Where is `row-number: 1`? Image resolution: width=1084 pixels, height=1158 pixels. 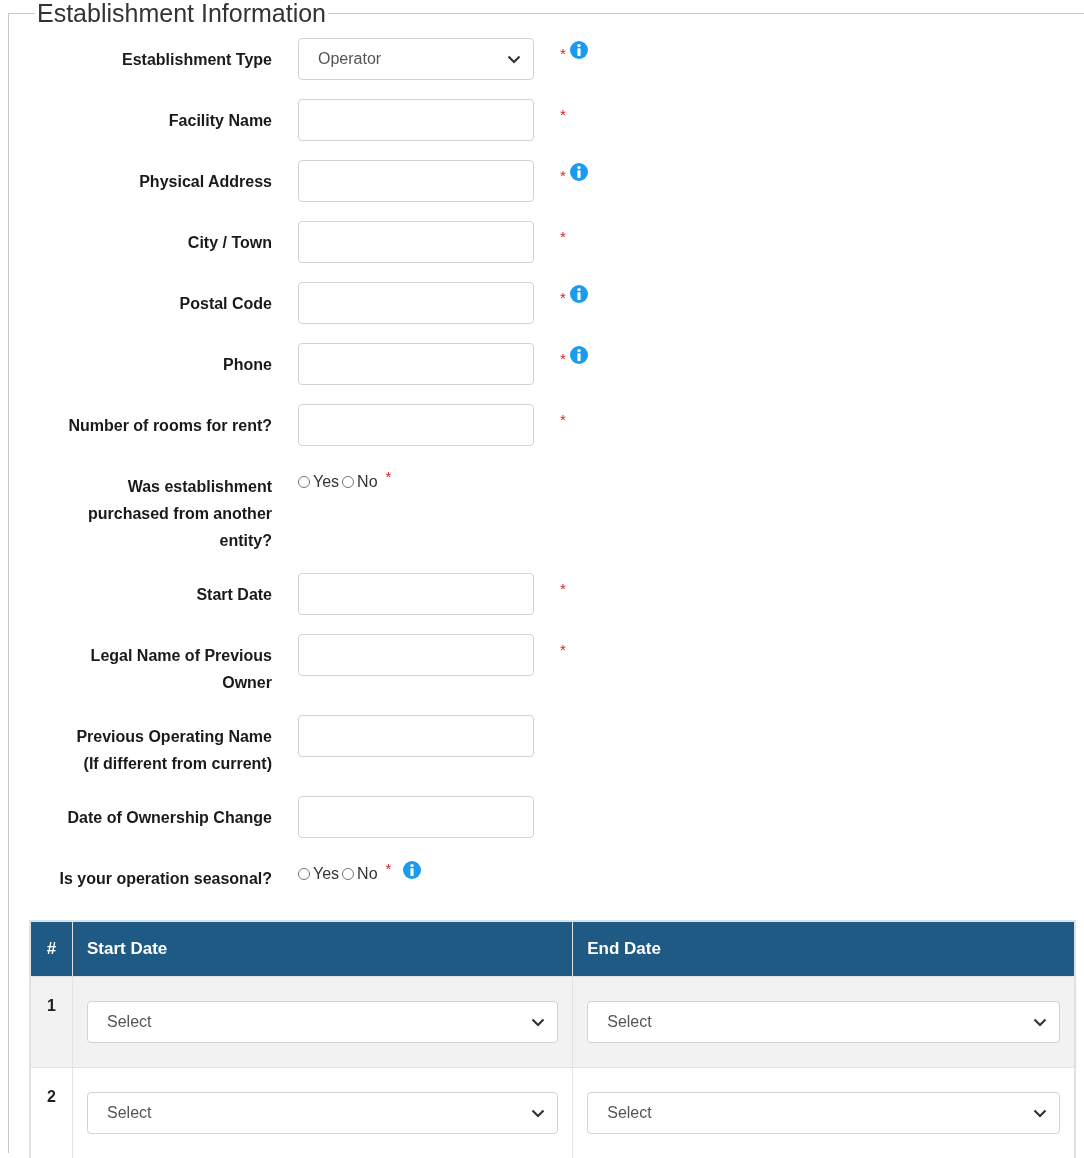 row-number: 1 is located at coordinates (51, 1022).